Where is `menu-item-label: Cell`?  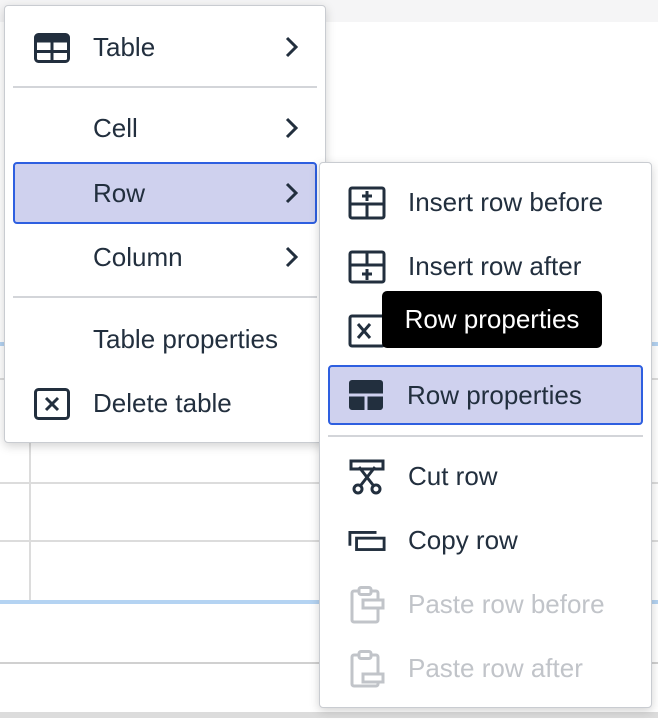
menu-item-label: Cell is located at coordinates (115, 127).